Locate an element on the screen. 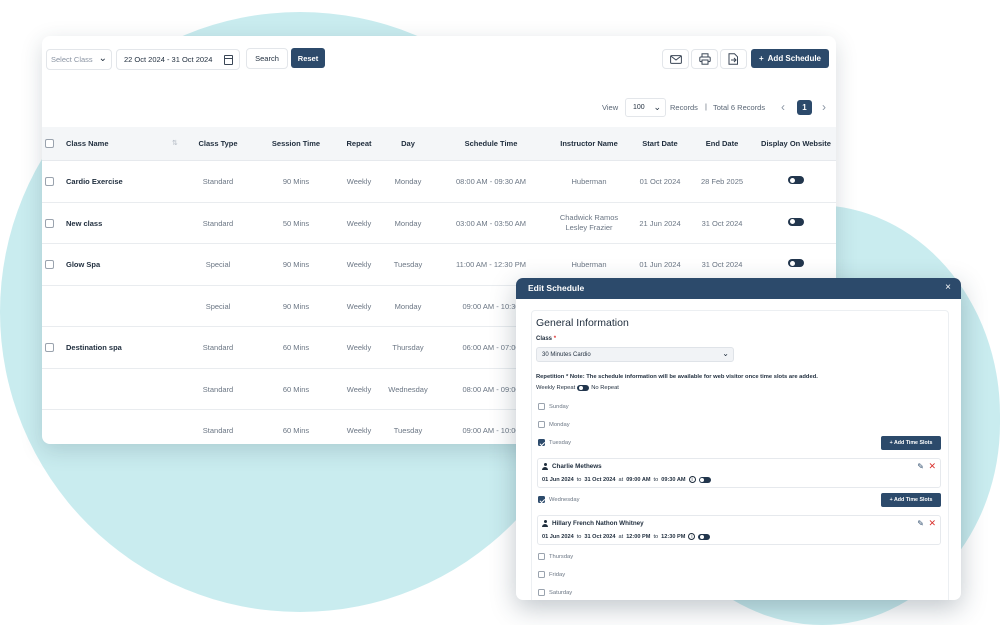 Image resolution: width=1000 pixels, height=625 pixels. cell-start-date: 21 Jun 2024 is located at coordinates (660, 223).